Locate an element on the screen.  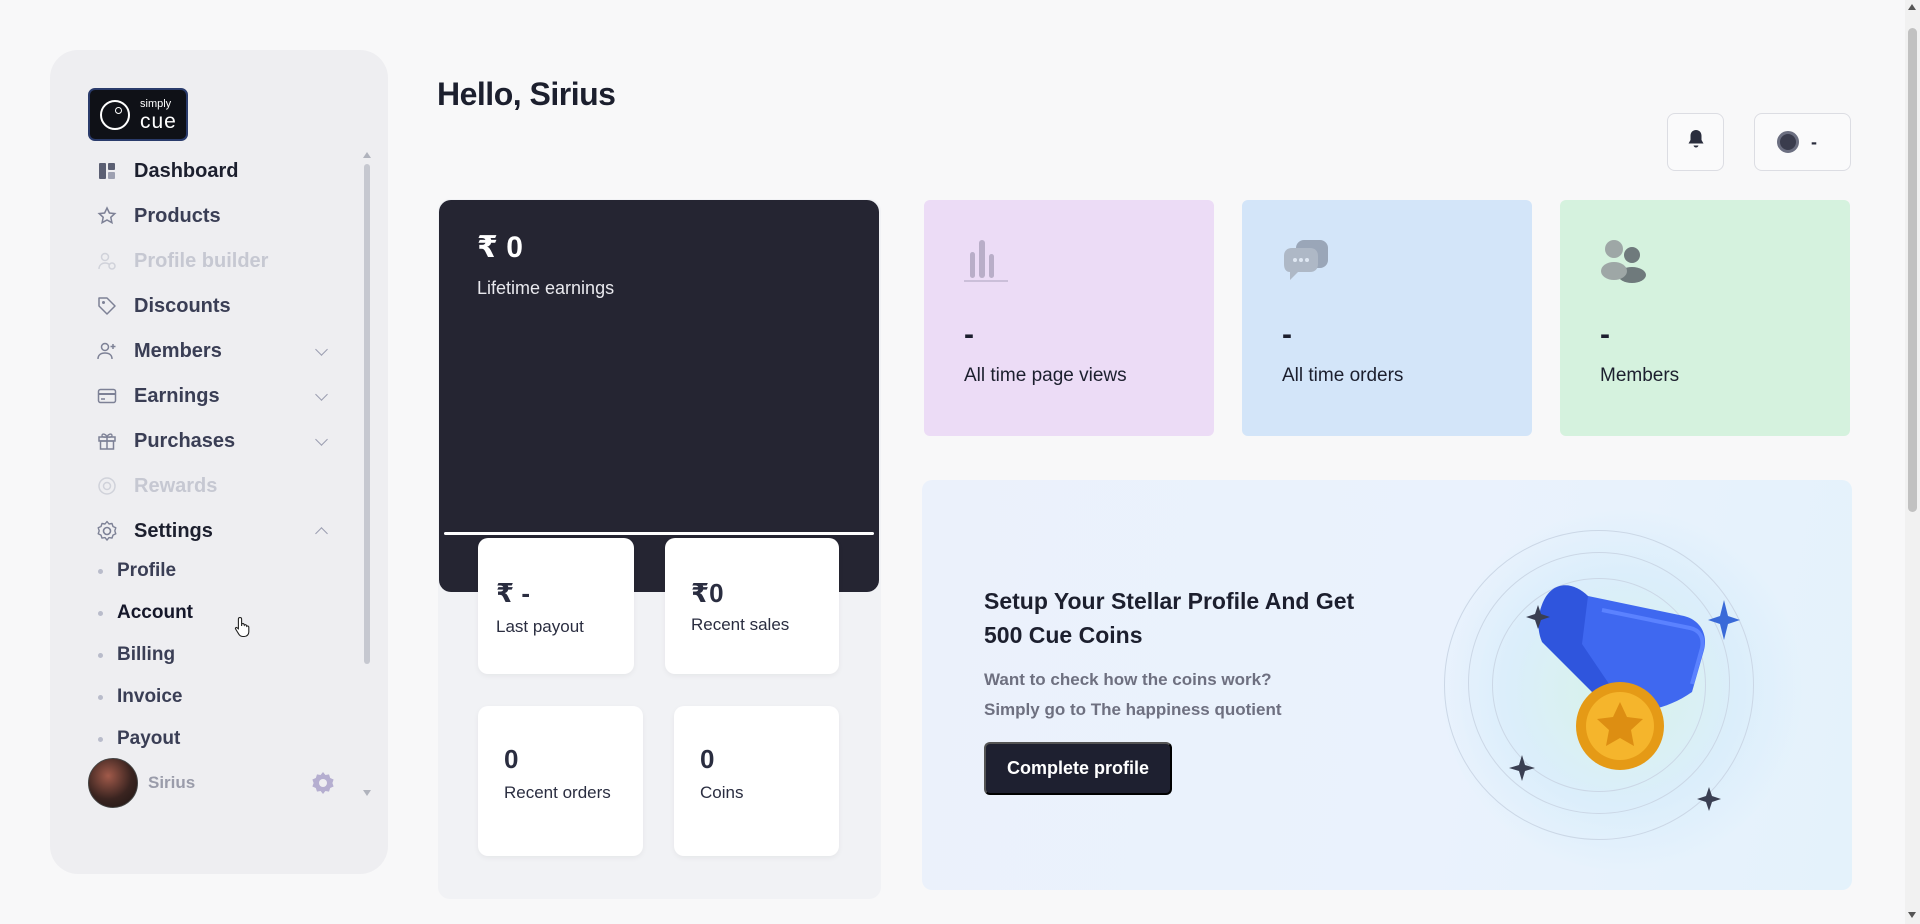
logo-main-text: cue is located at coordinates (158, 121).